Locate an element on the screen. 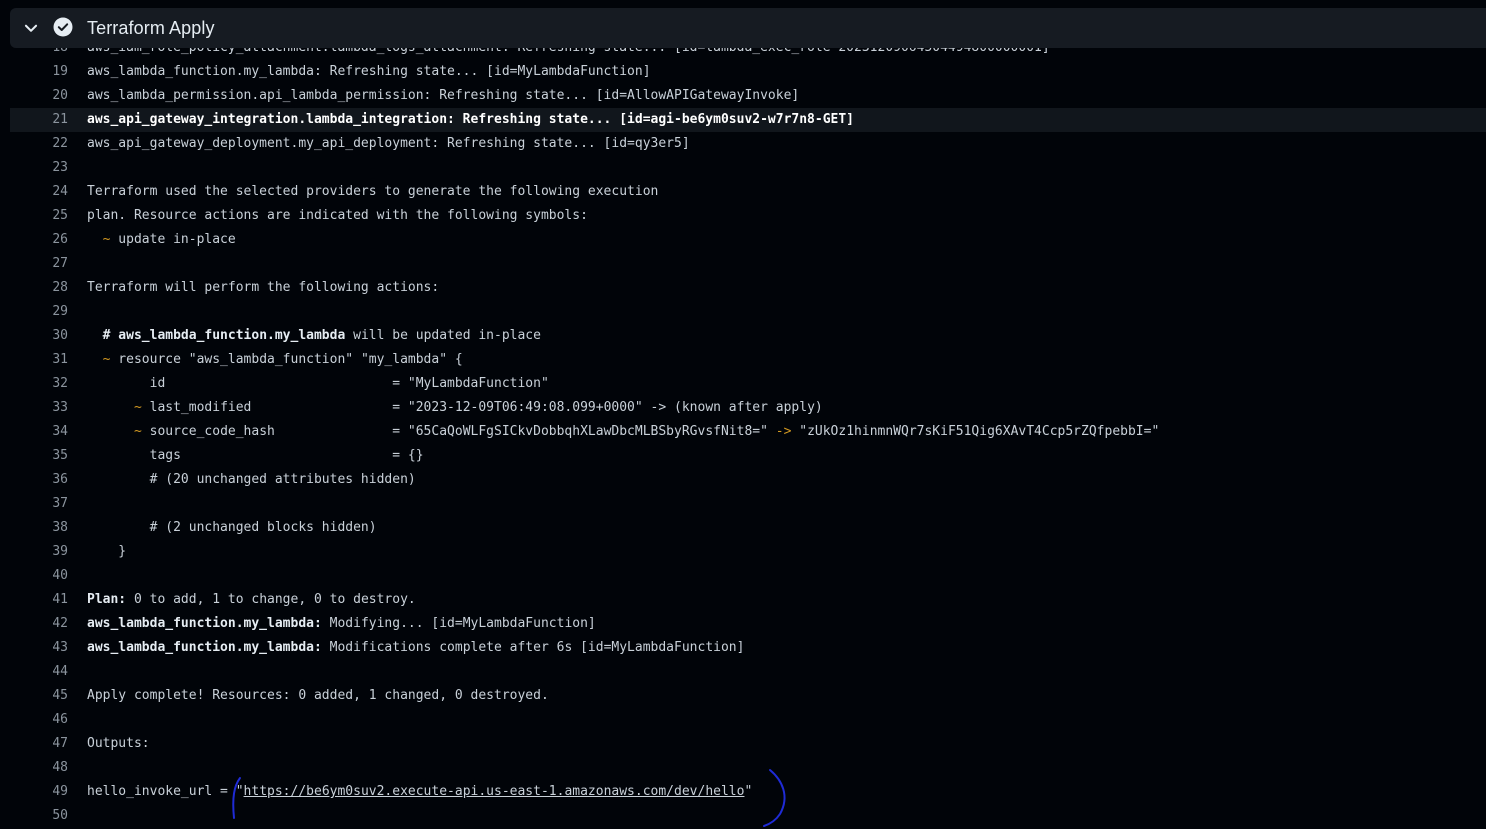 The image size is (1486, 829). line-number: 49 is located at coordinates (60, 791).